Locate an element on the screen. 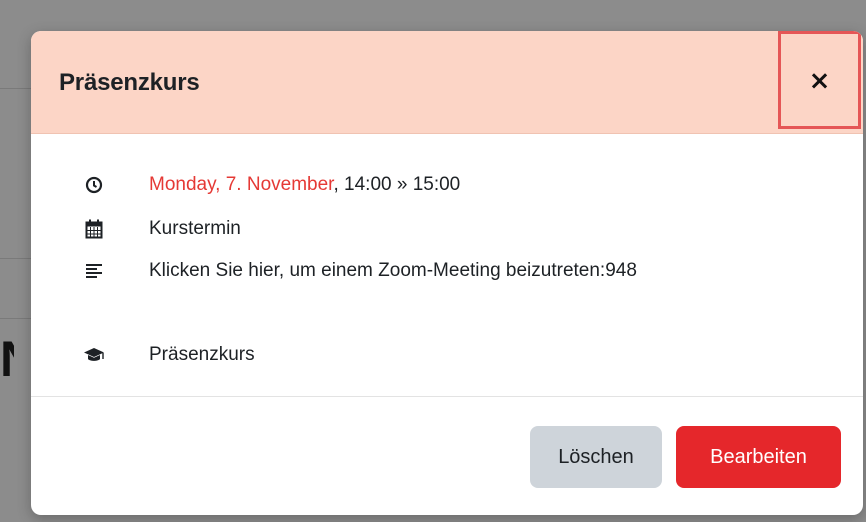 Image resolution: width=866 pixels, height=522 pixels. calendar-icon is located at coordinates (94, 229).